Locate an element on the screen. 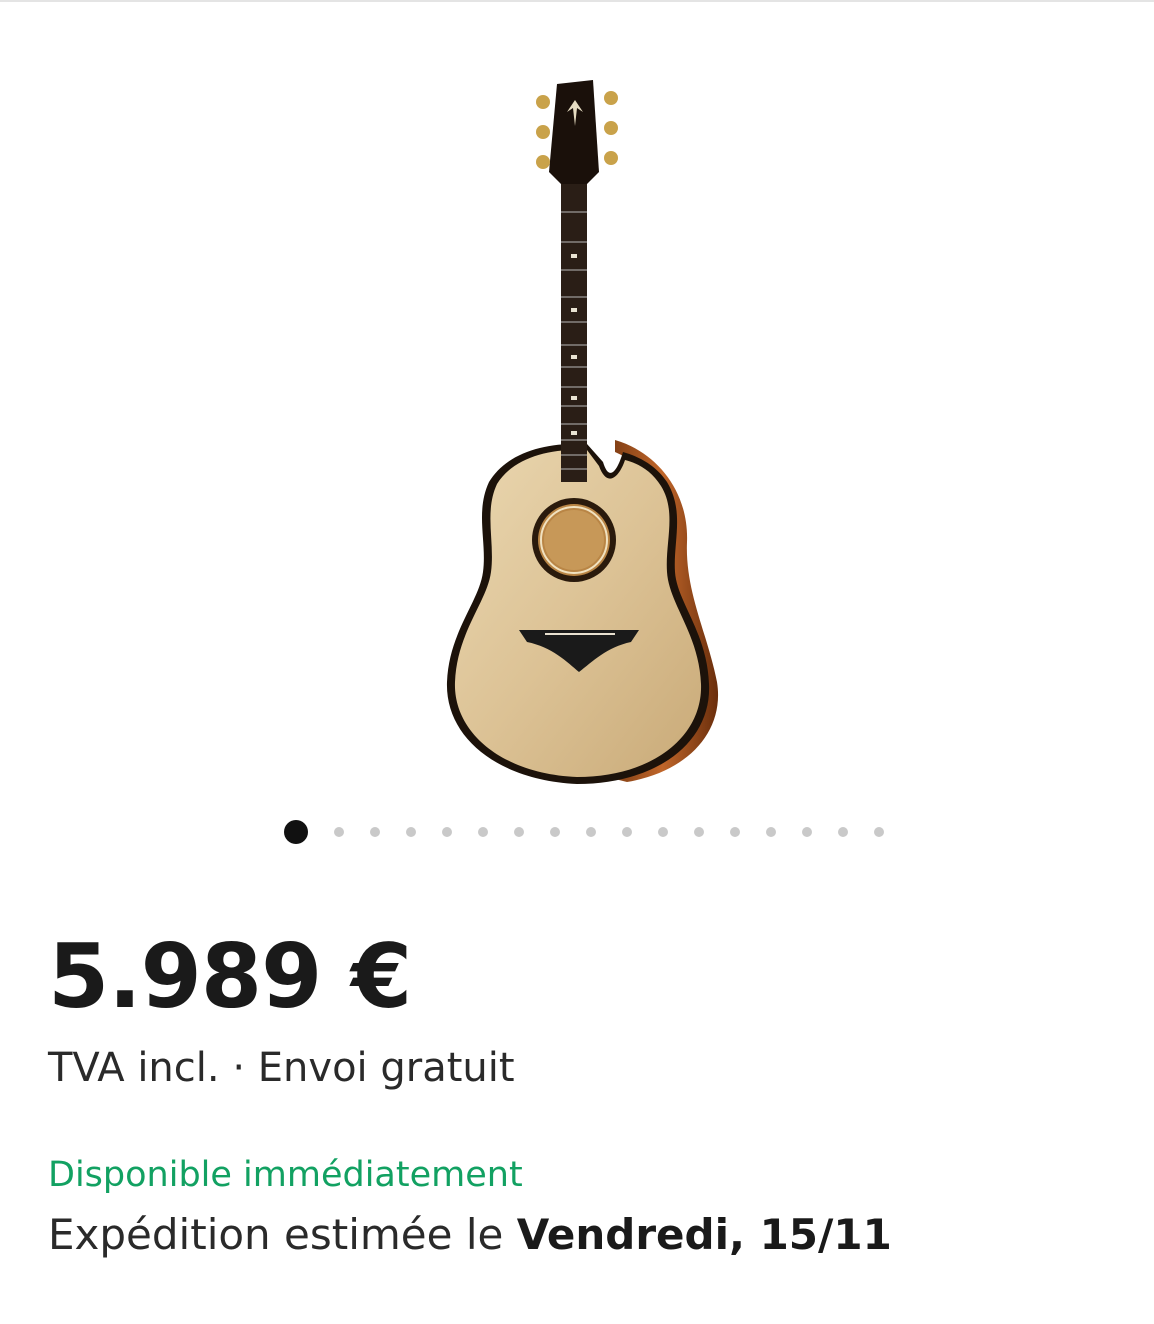  product-price: 5.989 € is located at coordinates (230, 976).